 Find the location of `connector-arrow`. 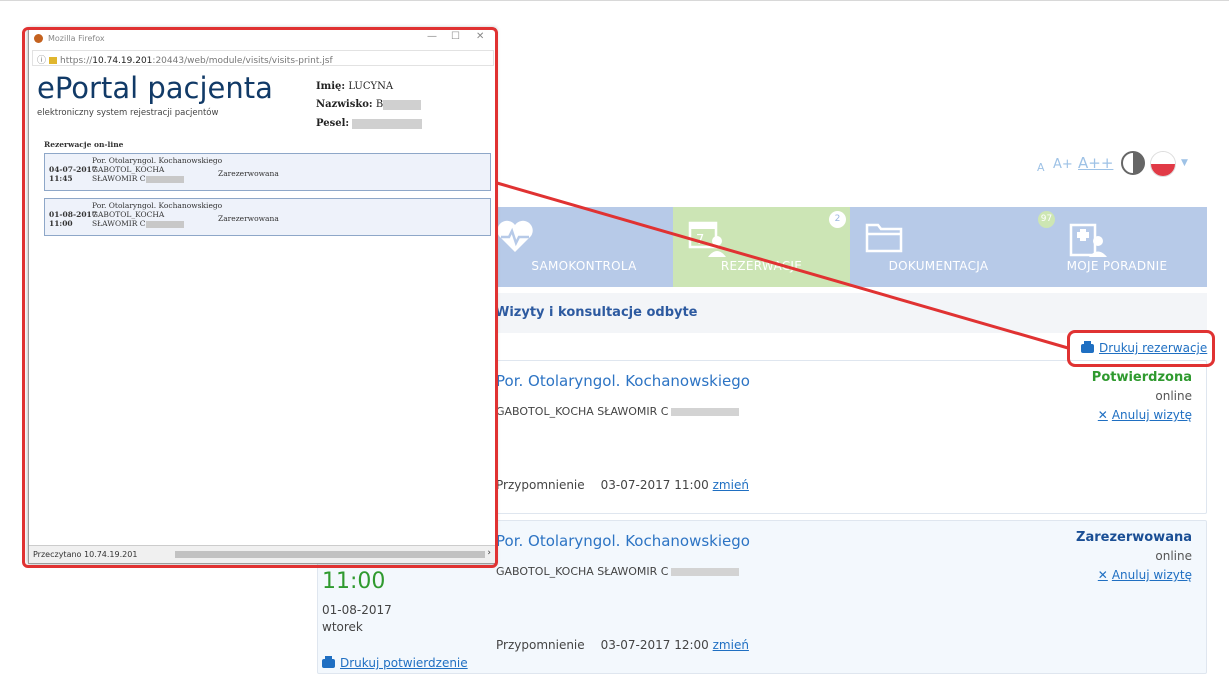

connector-arrow is located at coordinates (782, 265).